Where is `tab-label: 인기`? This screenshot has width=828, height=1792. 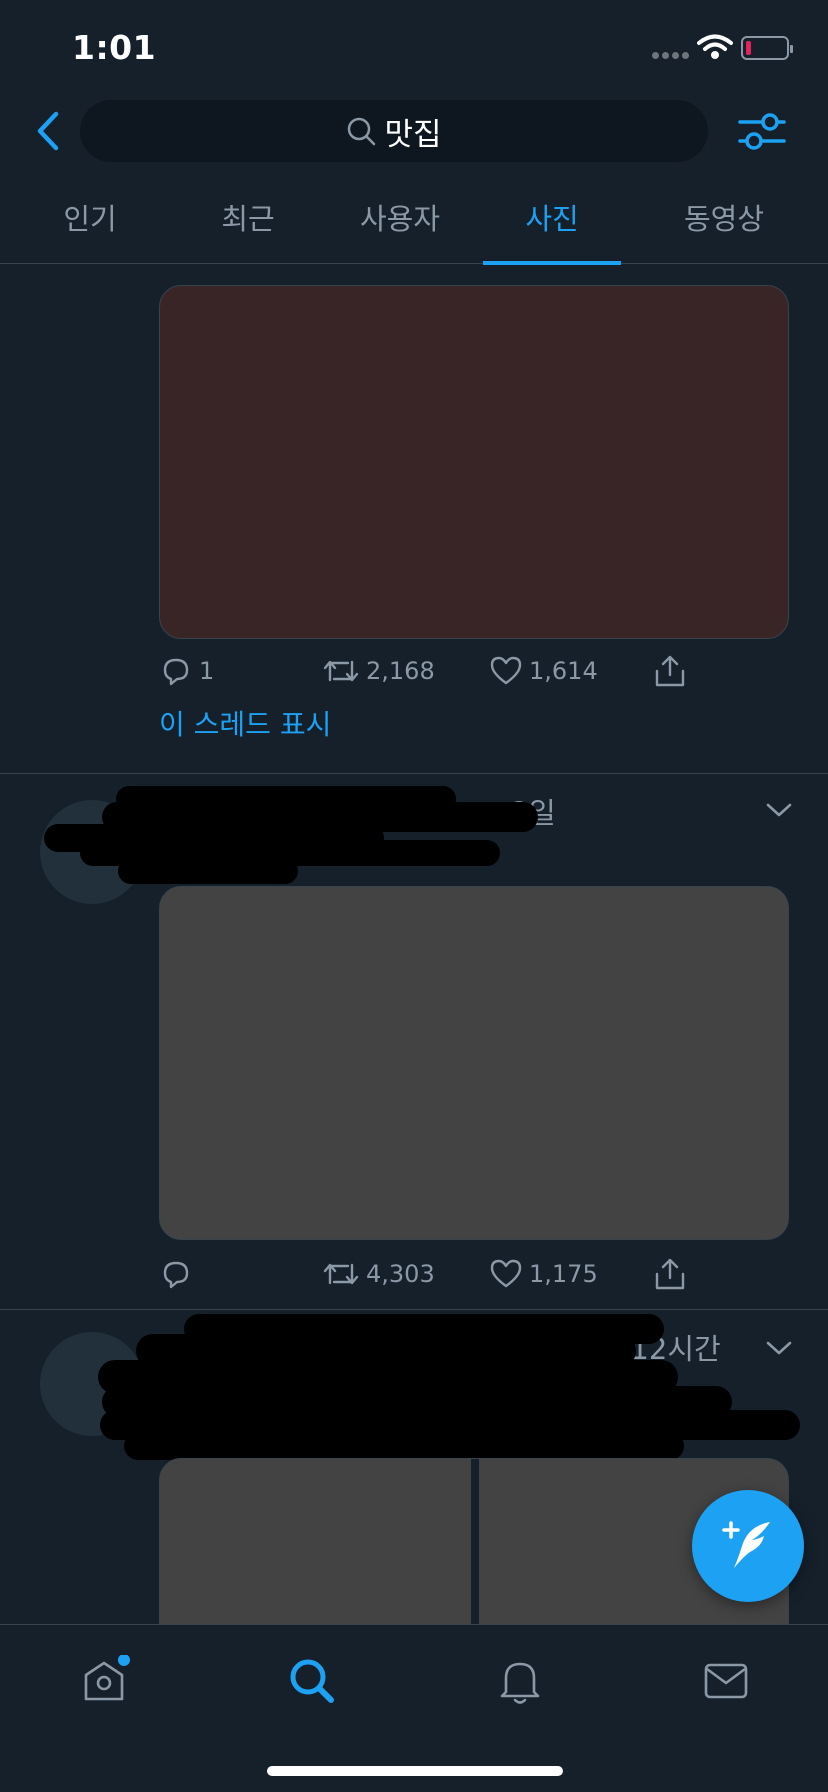
tab-label: 인기 is located at coordinates (90, 219).